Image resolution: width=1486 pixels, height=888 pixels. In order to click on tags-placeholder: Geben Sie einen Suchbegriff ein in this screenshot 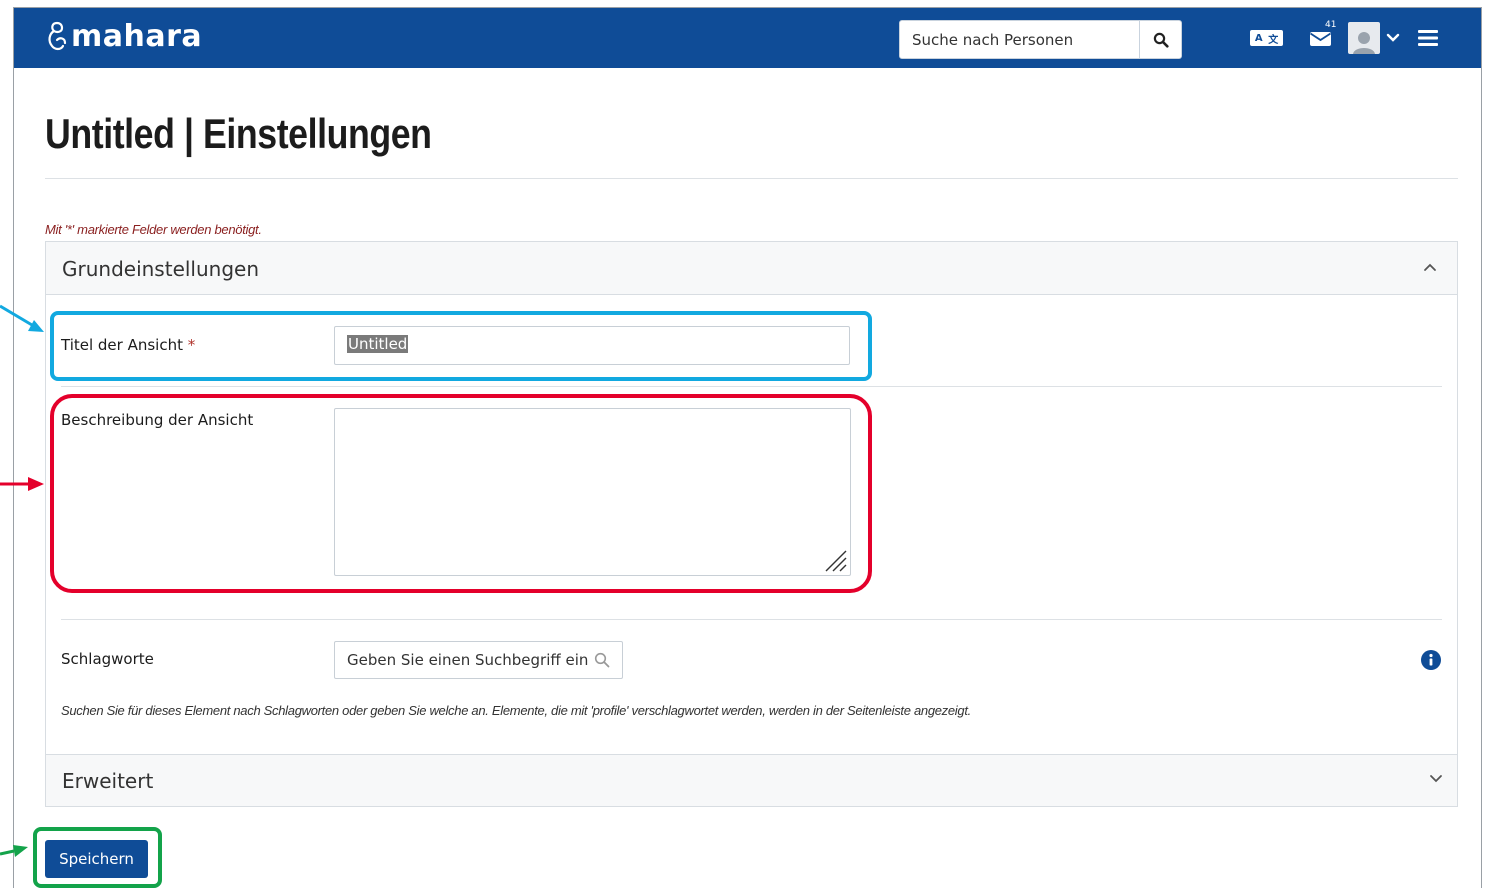, I will do `click(468, 660)`.